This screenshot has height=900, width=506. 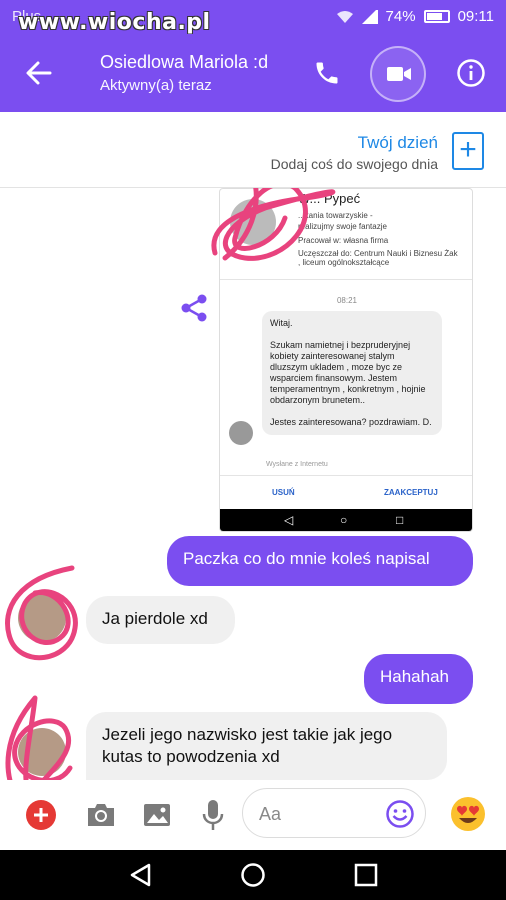 I want to click on quick-reaction-button, so click(x=468, y=814).